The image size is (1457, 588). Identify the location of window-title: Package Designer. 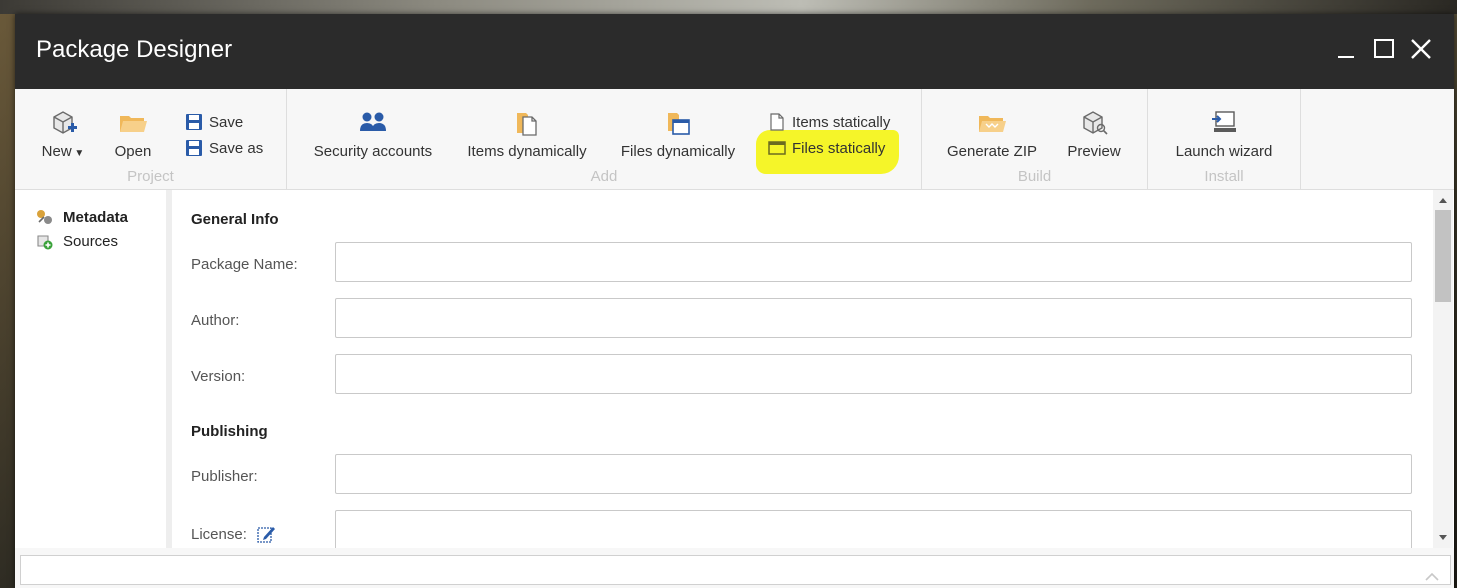
(134, 49).